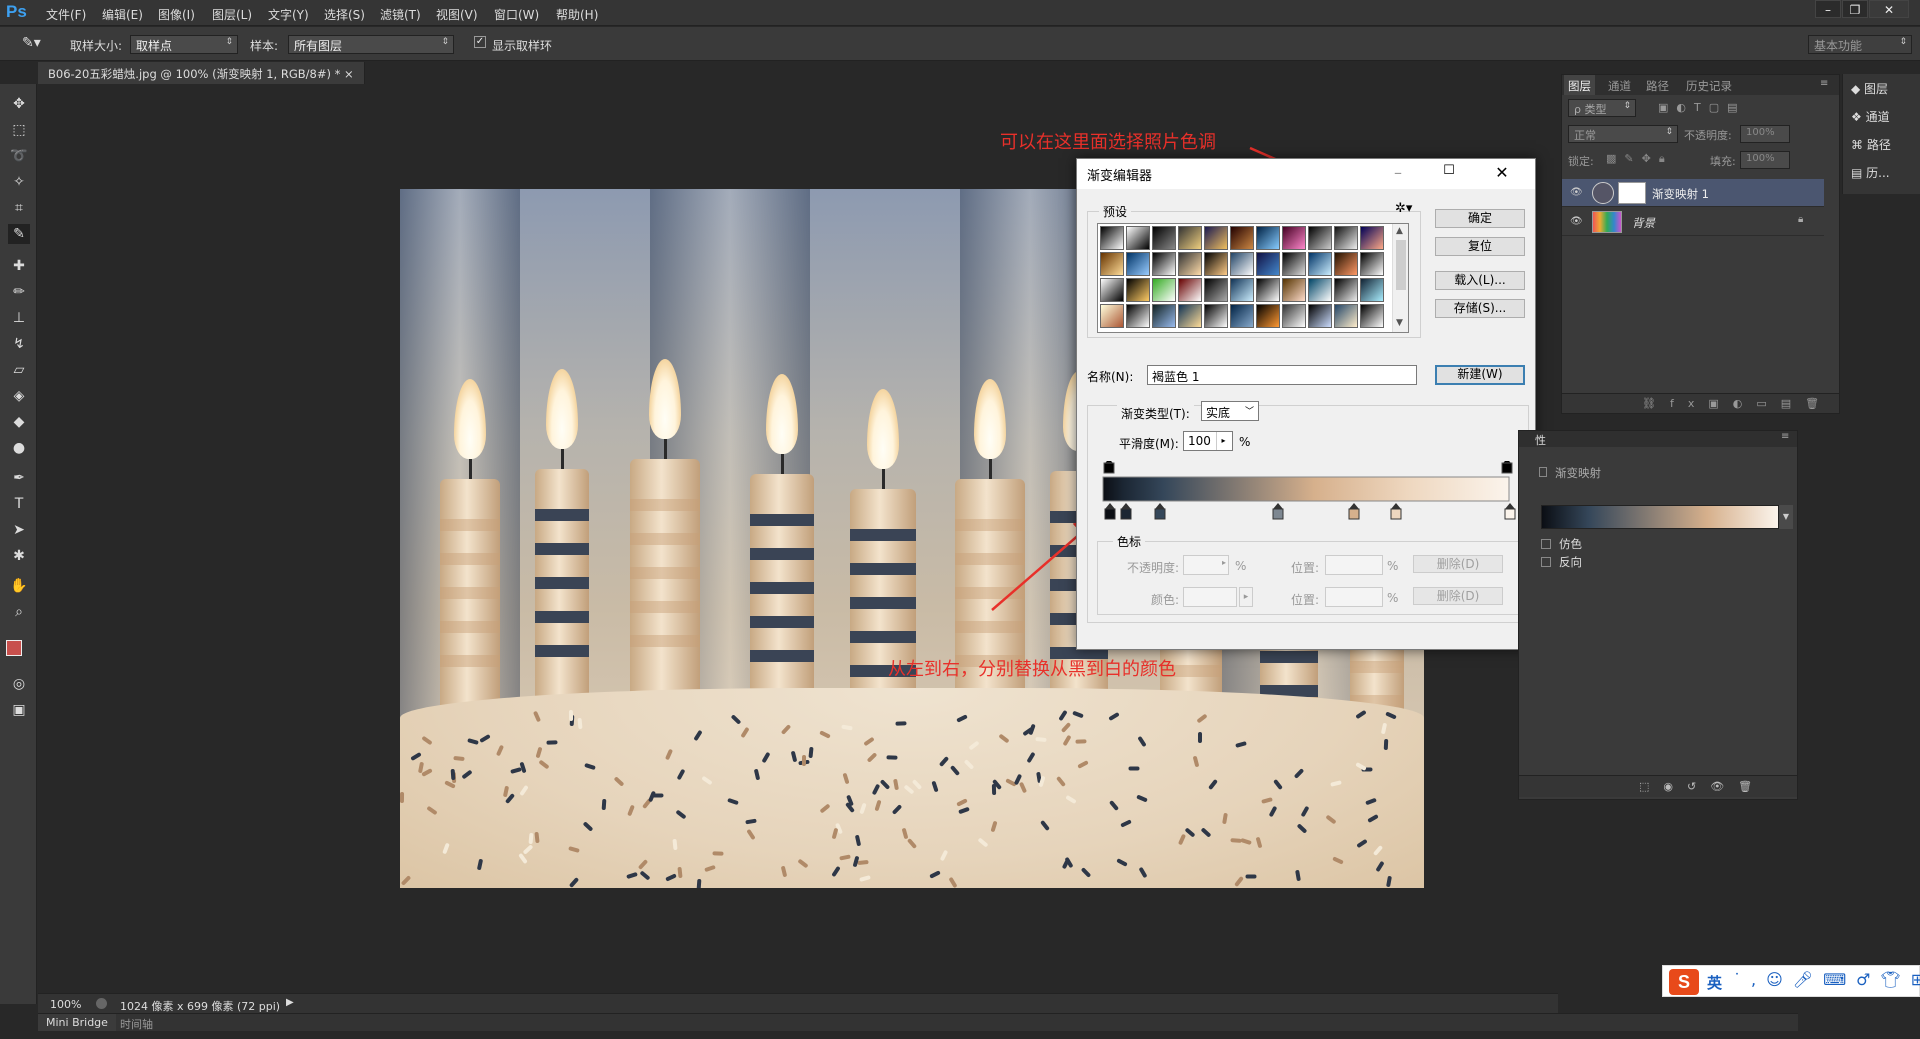 The width and height of the screenshot is (1920, 1039). What do you see at coordinates (1576, 193) in the screenshot?
I see `visibility-eye-icon: 👁︎` at bounding box center [1576, 193].